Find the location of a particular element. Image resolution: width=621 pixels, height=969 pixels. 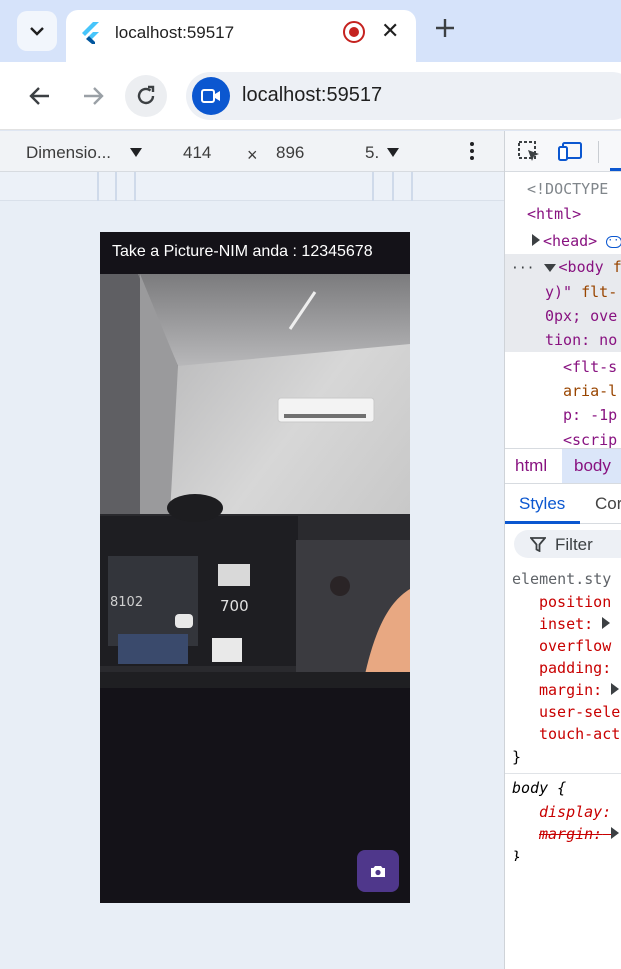

chevron-down-icon is located at coordinates (37, 31).